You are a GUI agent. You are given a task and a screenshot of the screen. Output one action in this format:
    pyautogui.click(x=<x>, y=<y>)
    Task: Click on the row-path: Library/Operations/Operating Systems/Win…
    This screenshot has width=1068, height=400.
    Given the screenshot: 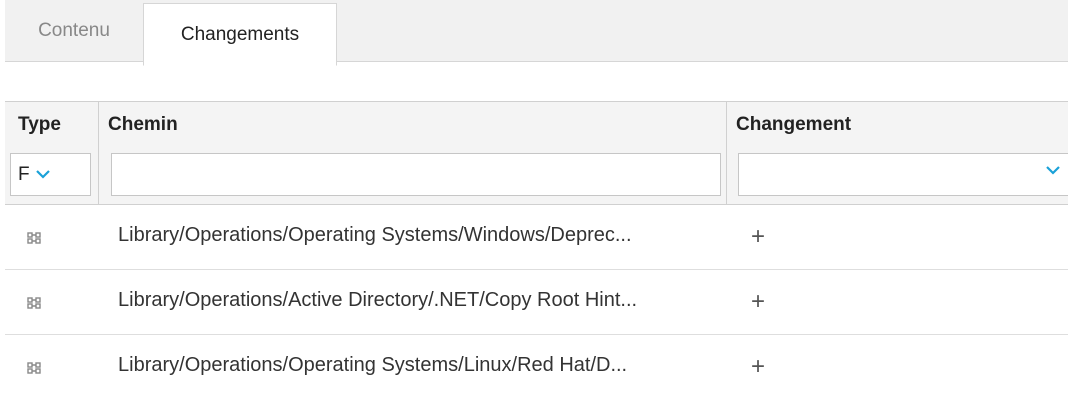 What is the action you would take?
    pyautogui.click(x=375, y=235)
    